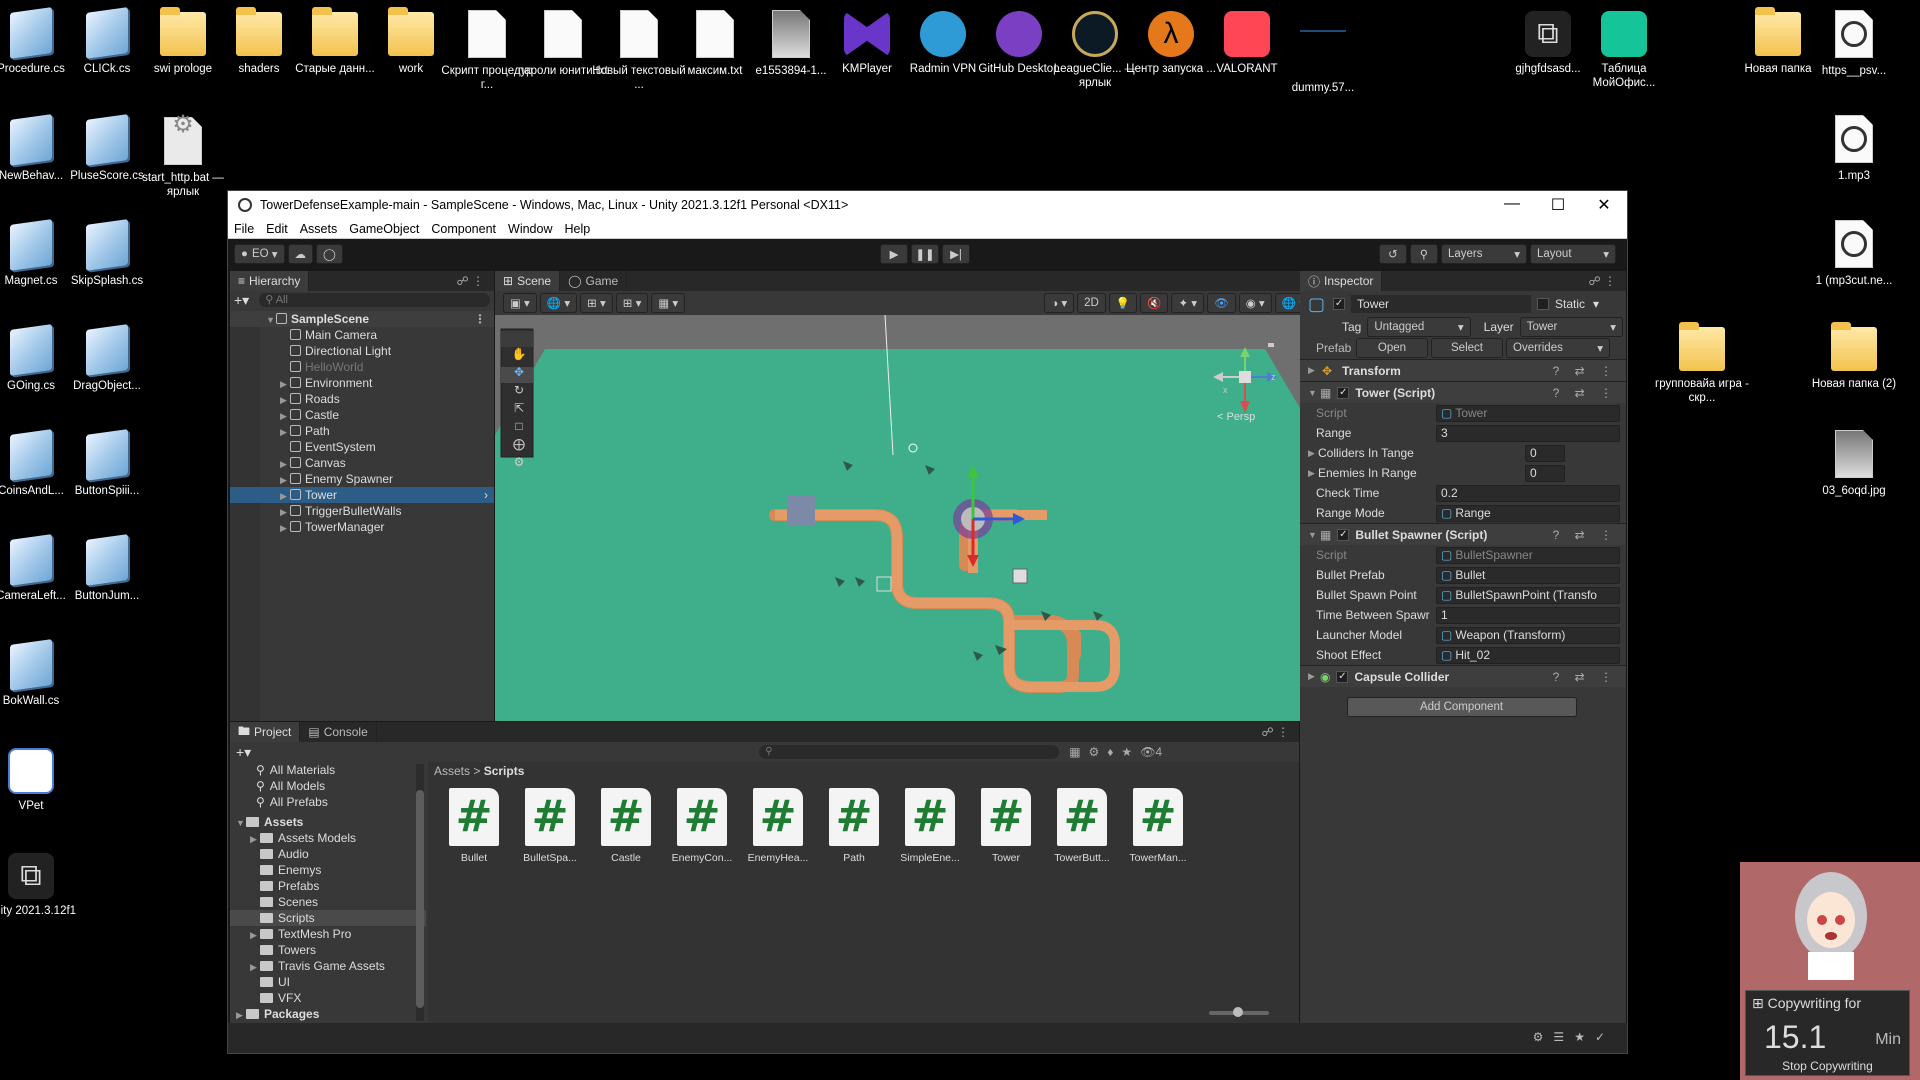 This screenshot has width=1920, height=1080. I want to click on menu-item: Component, so click(463, 229).